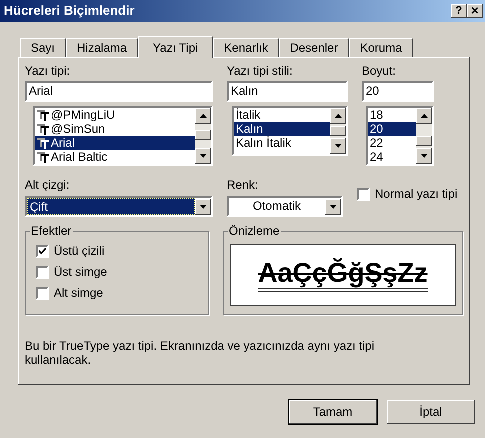  I want to click on list-item: 18, so click(392, 115).